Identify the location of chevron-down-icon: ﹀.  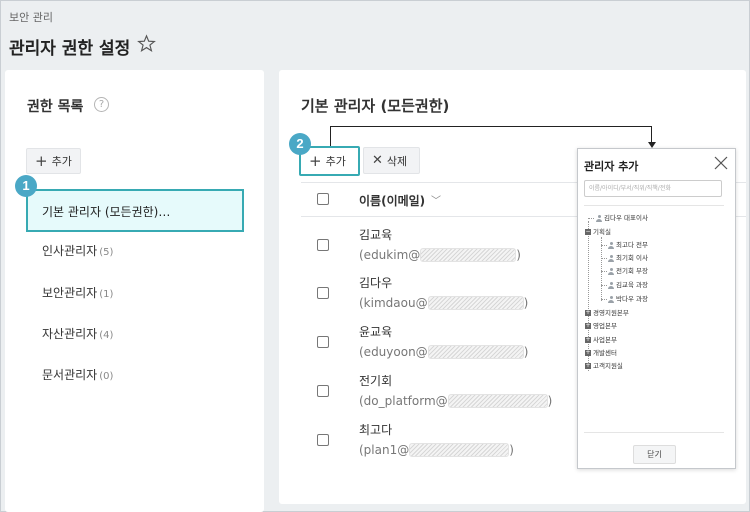
(436, 199).